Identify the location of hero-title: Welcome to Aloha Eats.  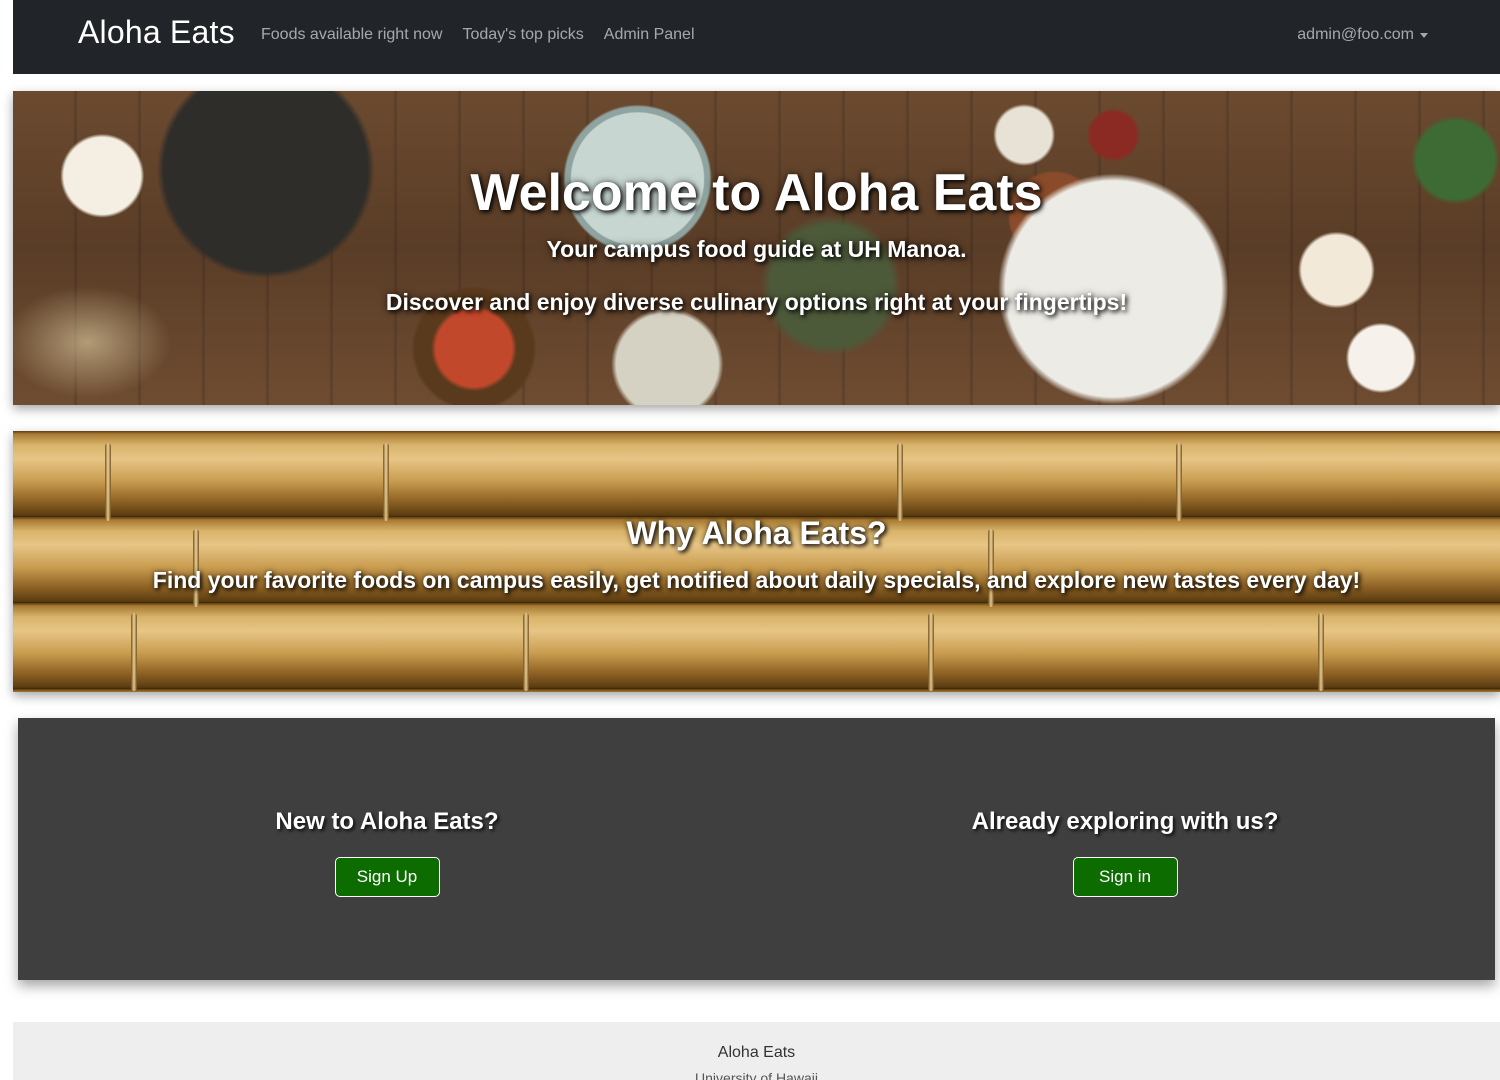
(756, 193).